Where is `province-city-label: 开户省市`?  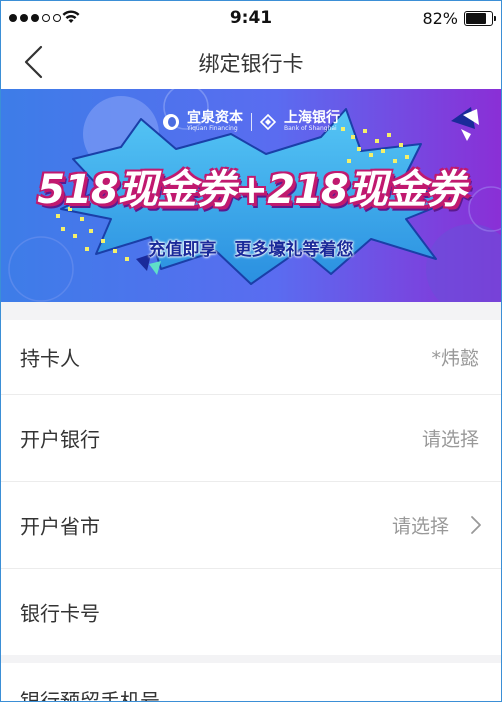 province-city-label: 开户省市 is located at coordinates (60, 526).